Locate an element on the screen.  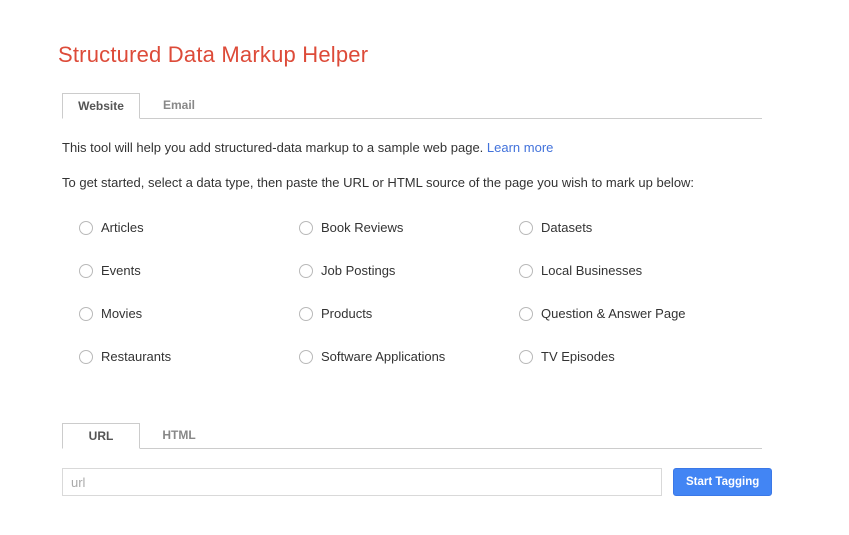
data-type-option-restaurants: Restaurants is located at coordinates (189, 356).